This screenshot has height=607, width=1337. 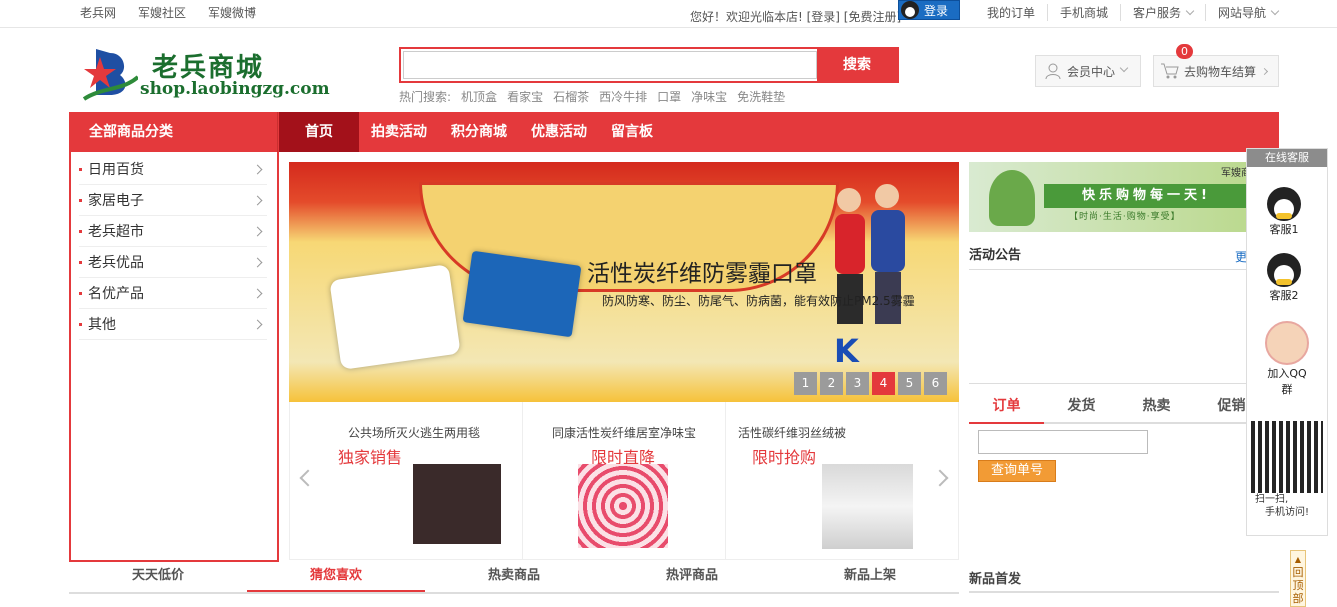 I want to click on cart-count-badge: 0, so click(x=1184, y=51).